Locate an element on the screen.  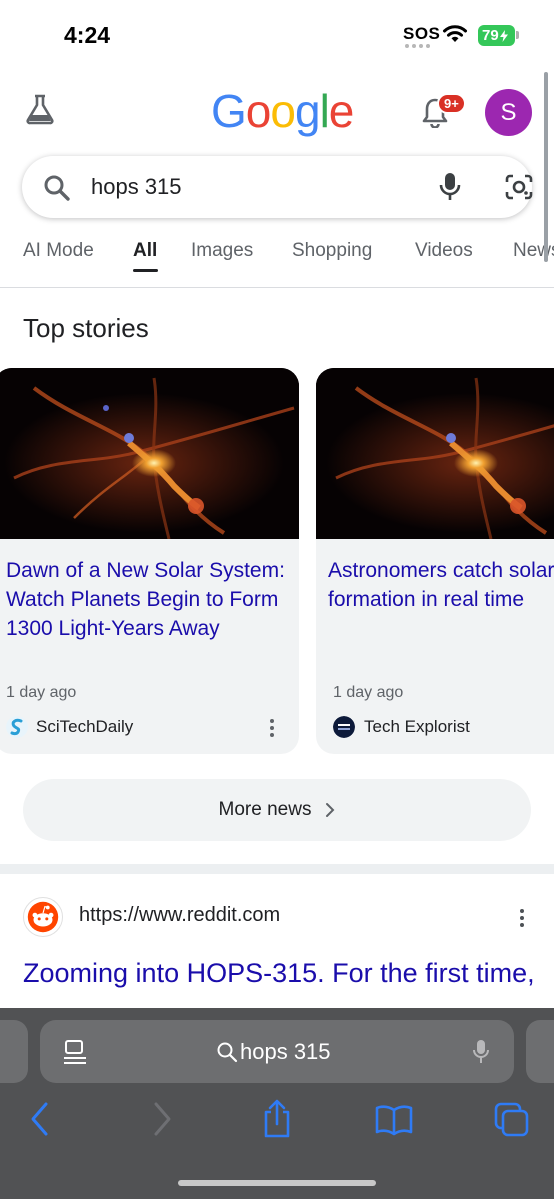
search-tabs: AI Mode All Images Shopping Videos News is located at coordinates (277, 258).